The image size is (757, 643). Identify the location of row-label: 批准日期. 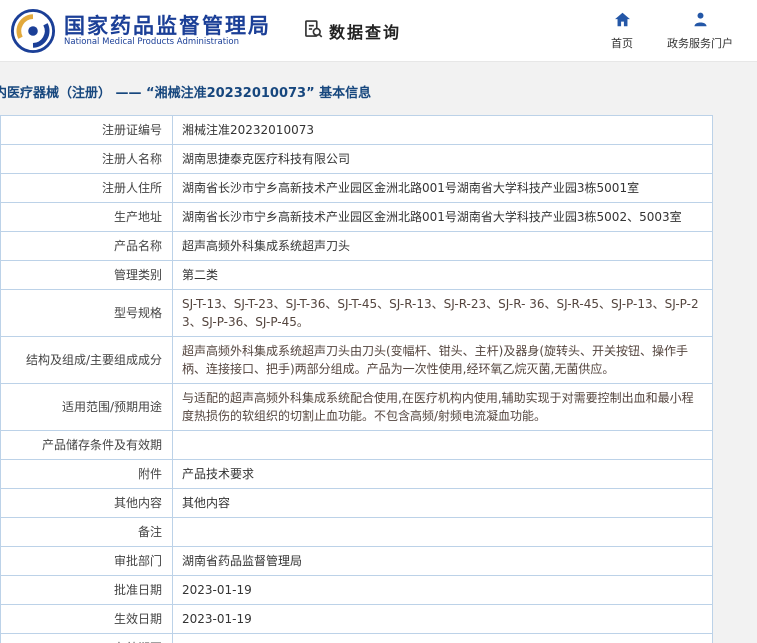
(86, 590).